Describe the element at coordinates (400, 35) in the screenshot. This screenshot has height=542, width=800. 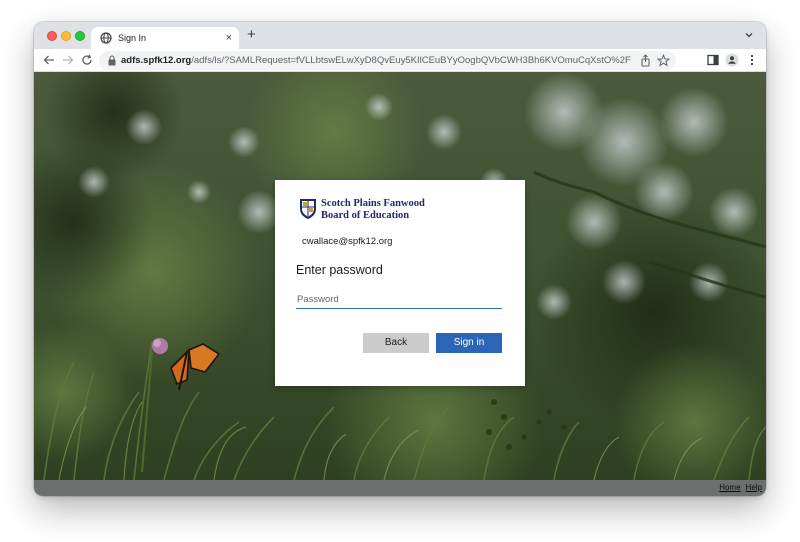
I see `tab-strip: Sign In × +` at that location.